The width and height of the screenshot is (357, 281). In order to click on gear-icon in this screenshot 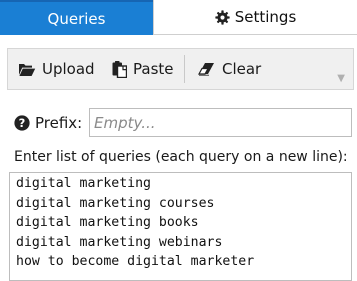, I will do `click(222, 17)`.